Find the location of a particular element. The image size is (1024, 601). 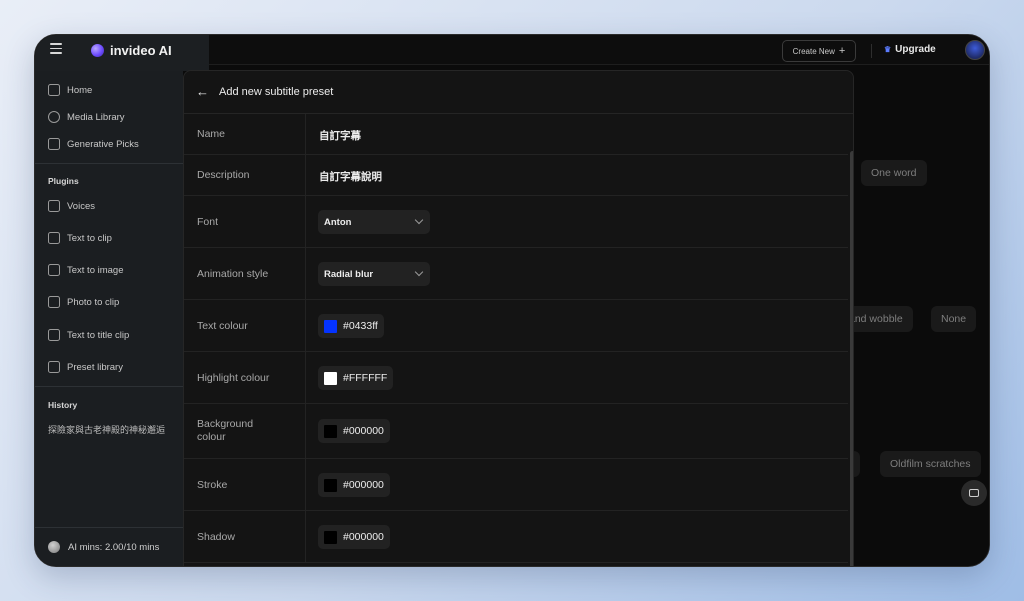

voices-icon is located at coordinates (54, 206).